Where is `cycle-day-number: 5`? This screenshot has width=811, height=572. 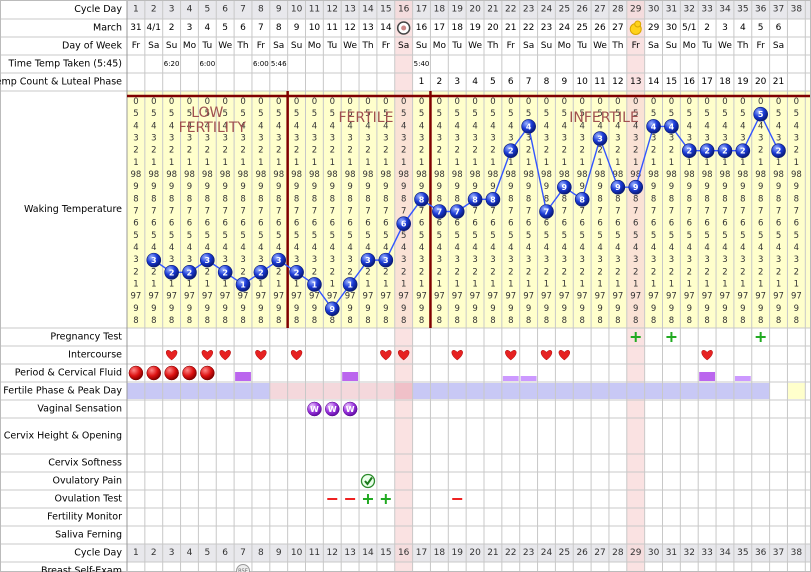
cycle-day-number: 5 is located at coordinates (207, 10).